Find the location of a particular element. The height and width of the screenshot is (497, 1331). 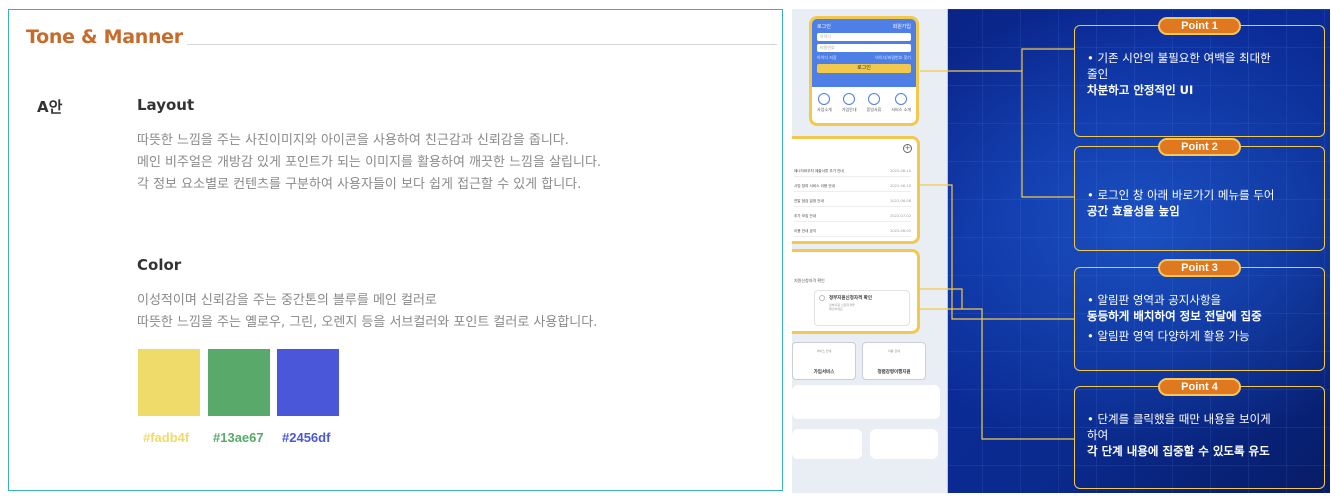

login-title: 로그인 is located at coordinates (824, 27).